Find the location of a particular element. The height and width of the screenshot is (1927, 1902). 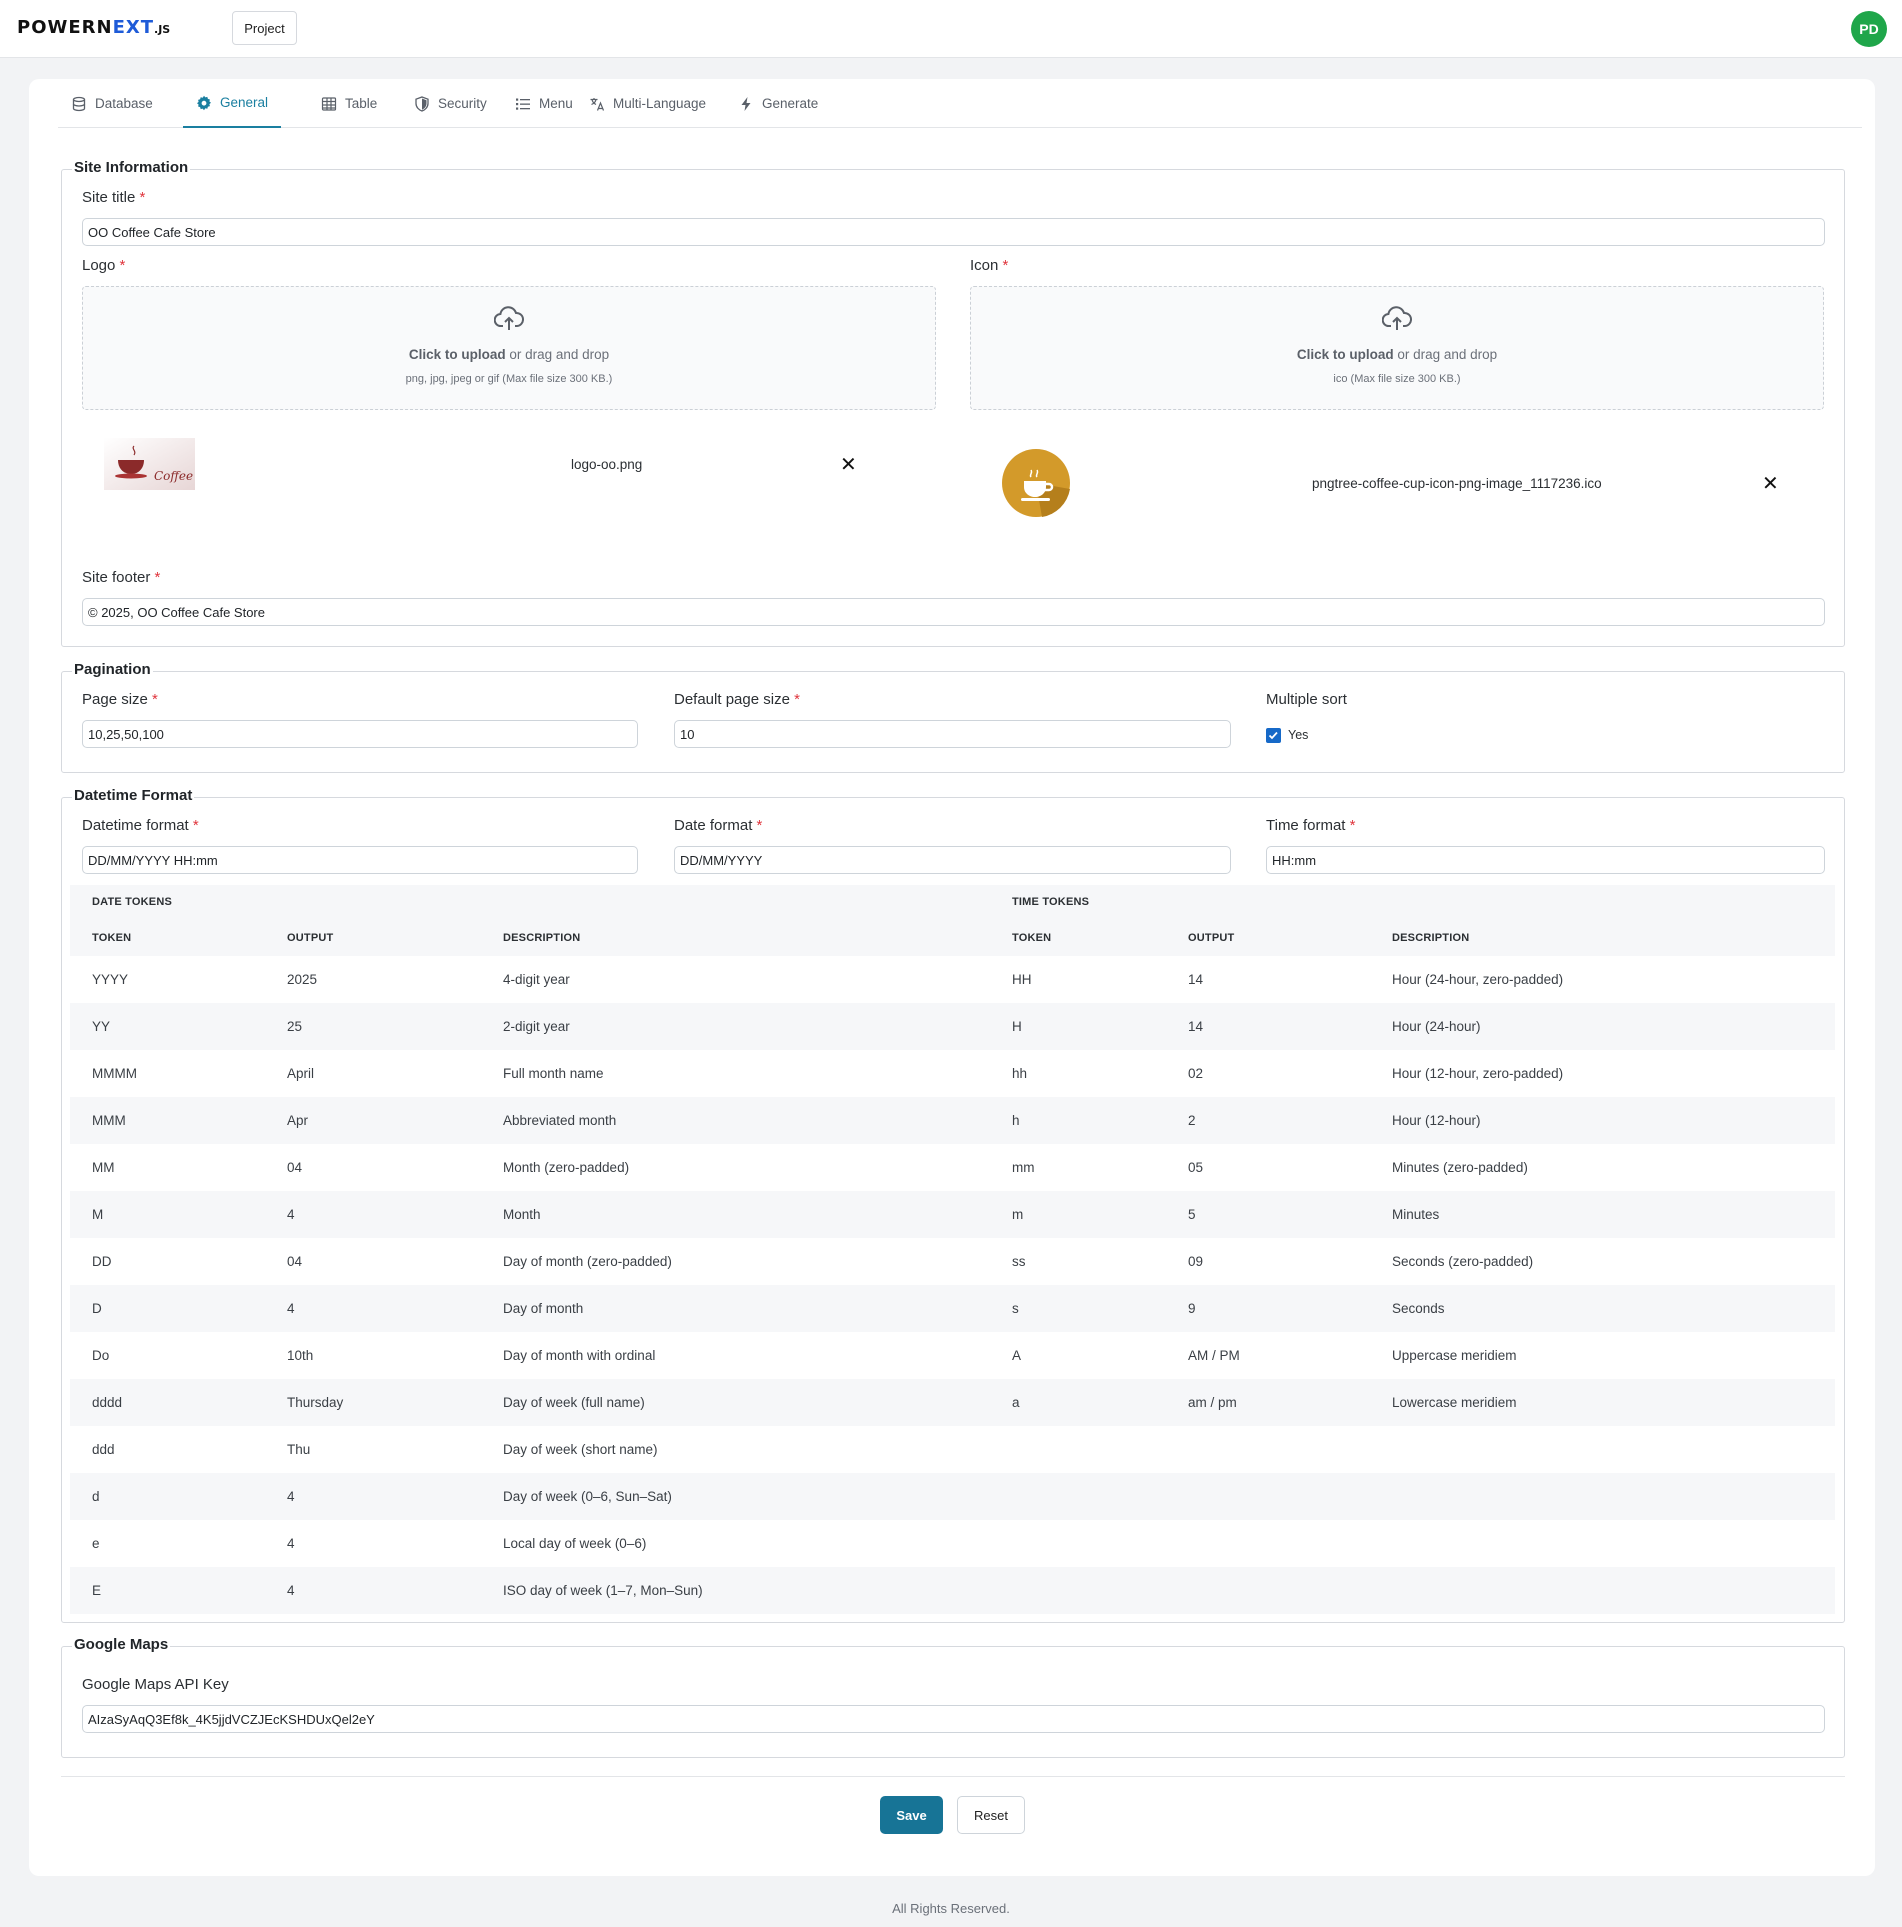

column-header: DESCRIPTION is located at coordinates (1431, 938).